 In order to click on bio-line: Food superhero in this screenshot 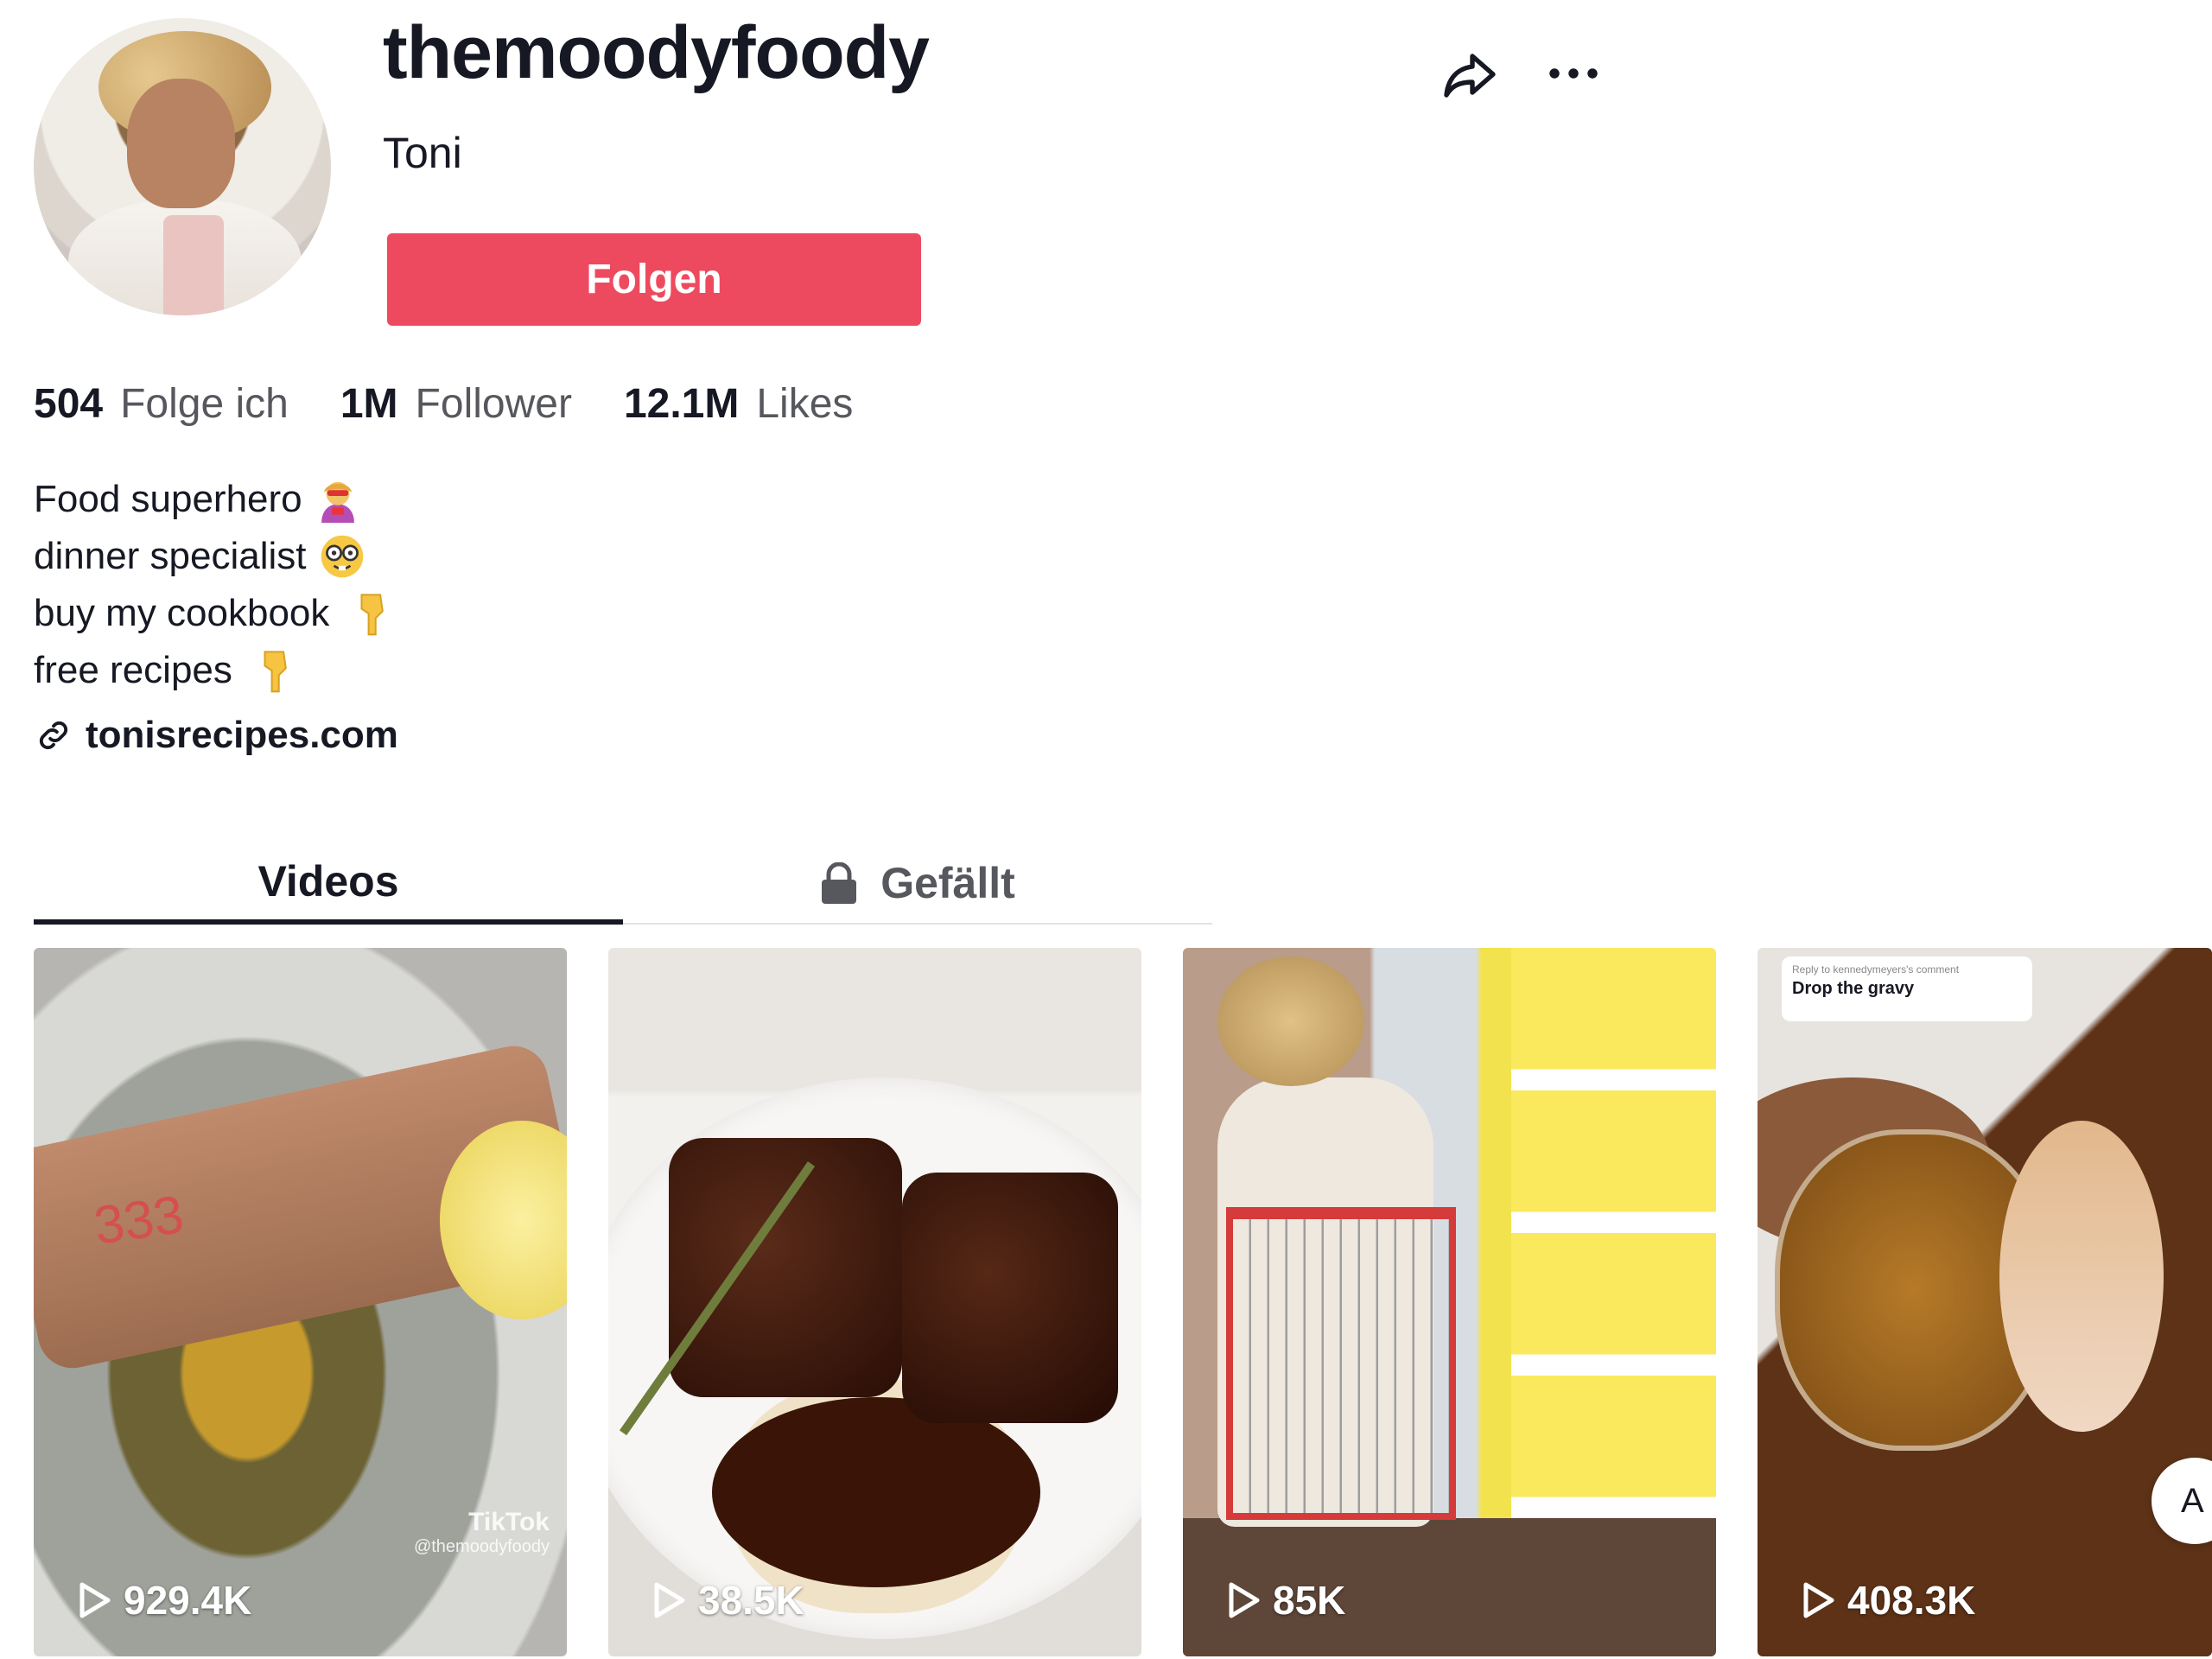, I will do `click(215, 500)`.